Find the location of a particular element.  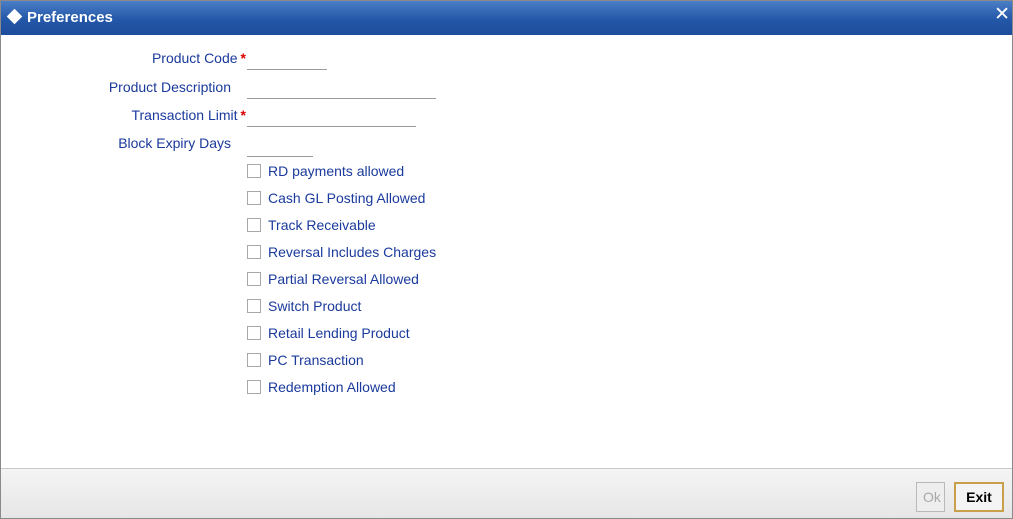

product-code-label: Product Code * is located at coordinates (173, 58).